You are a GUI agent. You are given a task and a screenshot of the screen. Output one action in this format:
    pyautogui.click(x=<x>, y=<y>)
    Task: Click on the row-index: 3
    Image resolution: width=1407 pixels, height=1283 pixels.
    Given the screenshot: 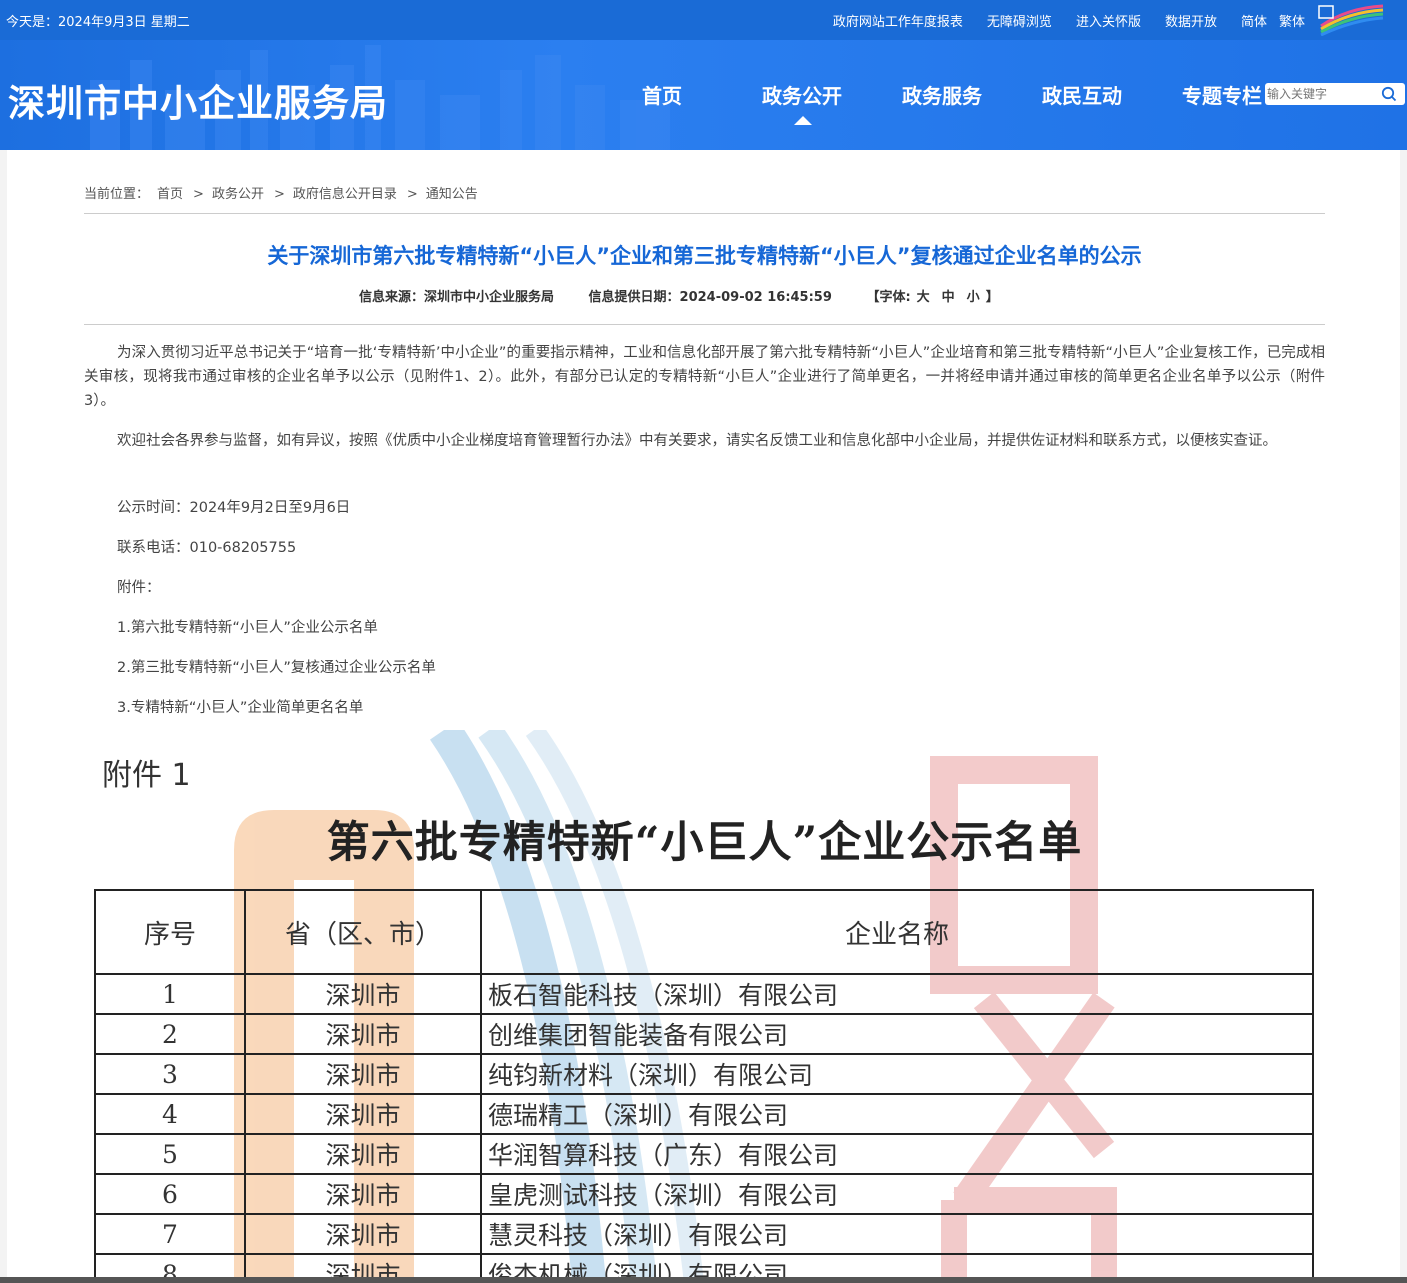 What is the action you would take?
    pyautogui.click(x=170, y=1074)
    